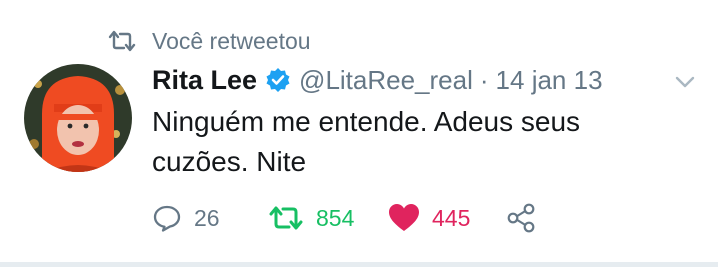 The image size is (718, 267). Describe the element at coordinates (186, 218) in the screenshot. I see `reply-button: 26` at that location.